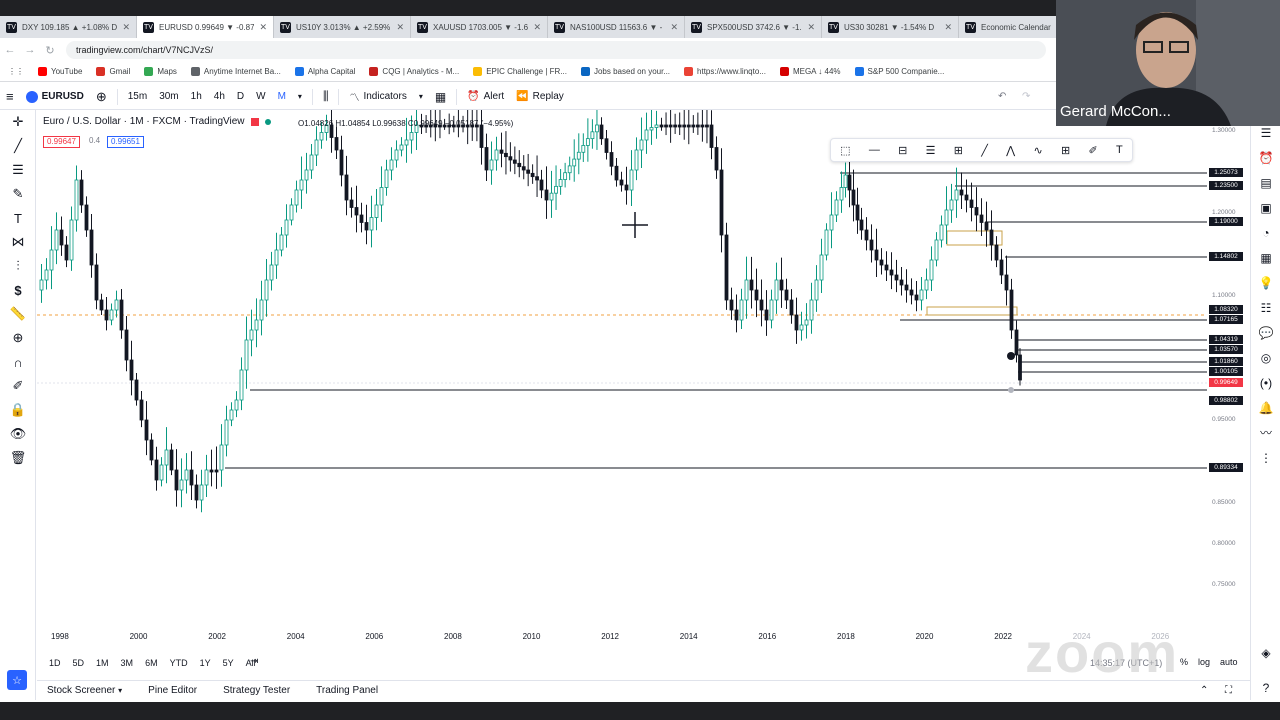  What do you see at coordinates (219, 96) in the screenshot?
I see `interval-4h: 4h` at bounding box center [219, 96].